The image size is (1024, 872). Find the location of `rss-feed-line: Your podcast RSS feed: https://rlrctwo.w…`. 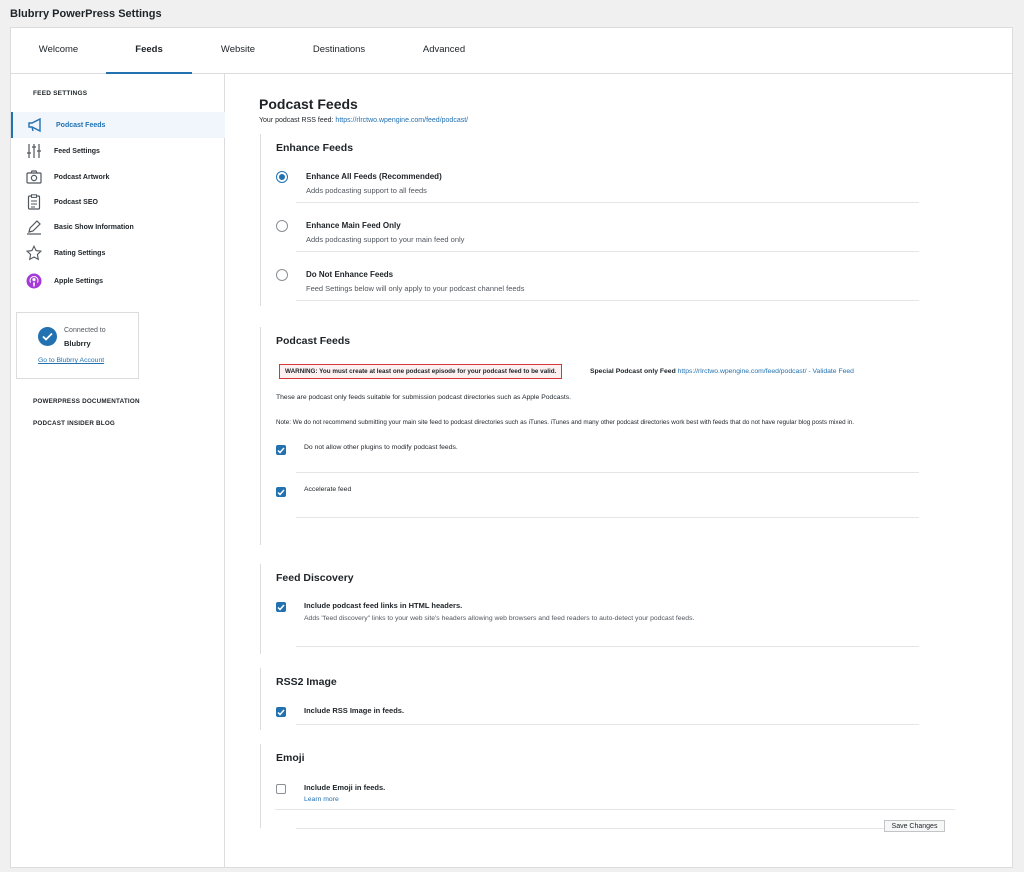

rss-feed-line: Your podcast RSS feed: https://rlrctwo.w… is located at coordinates (363, 120).